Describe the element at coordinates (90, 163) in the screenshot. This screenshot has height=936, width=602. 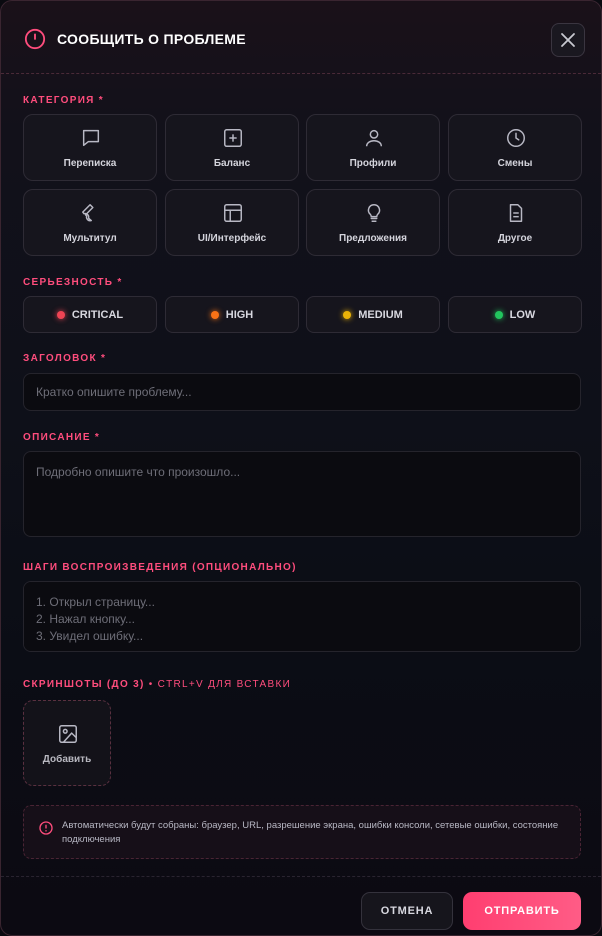
I see `category-label-chat: Переписка` at that location.